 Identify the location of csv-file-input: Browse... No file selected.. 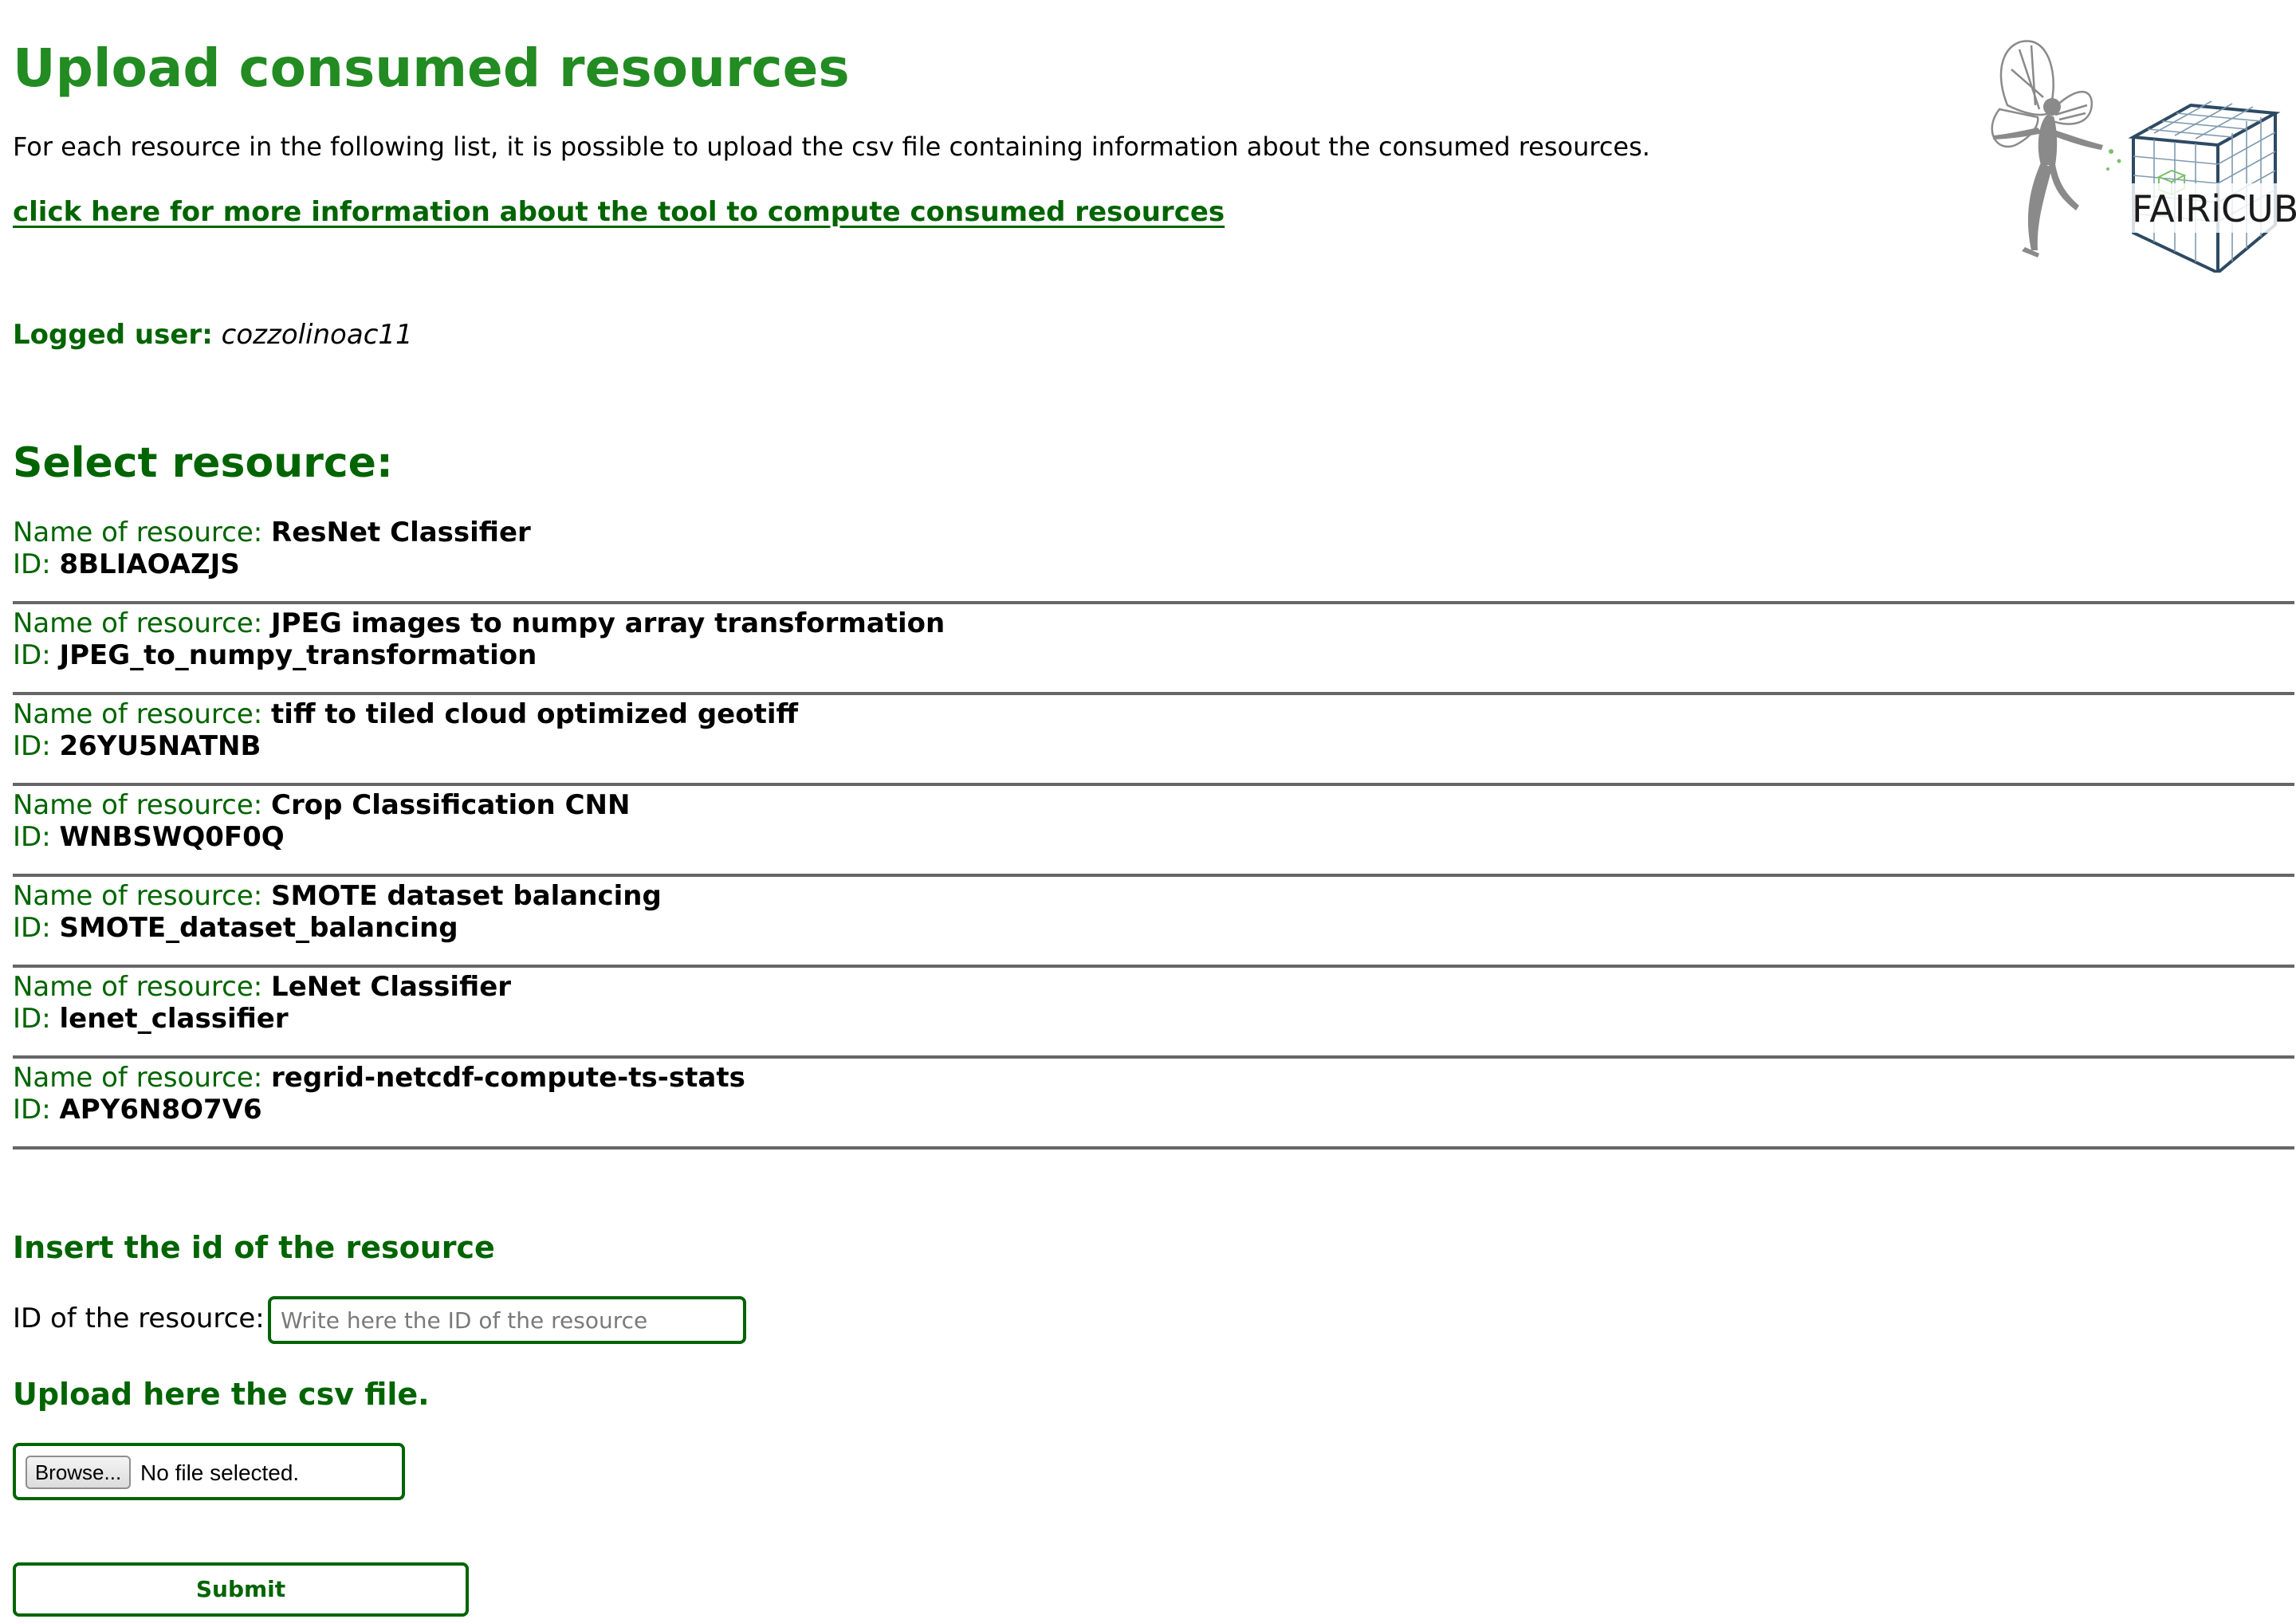
(209, 1471).